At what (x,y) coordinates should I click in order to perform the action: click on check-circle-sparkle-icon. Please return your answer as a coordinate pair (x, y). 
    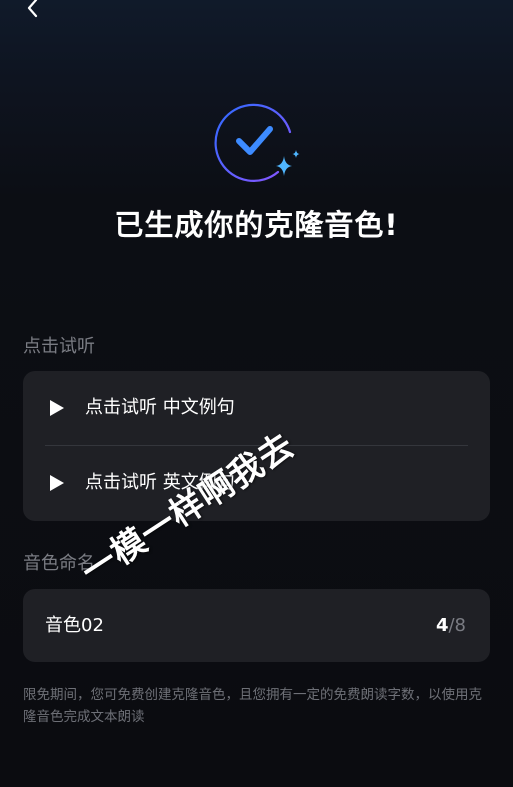
    Looking at the image, I should click on (258, 142).